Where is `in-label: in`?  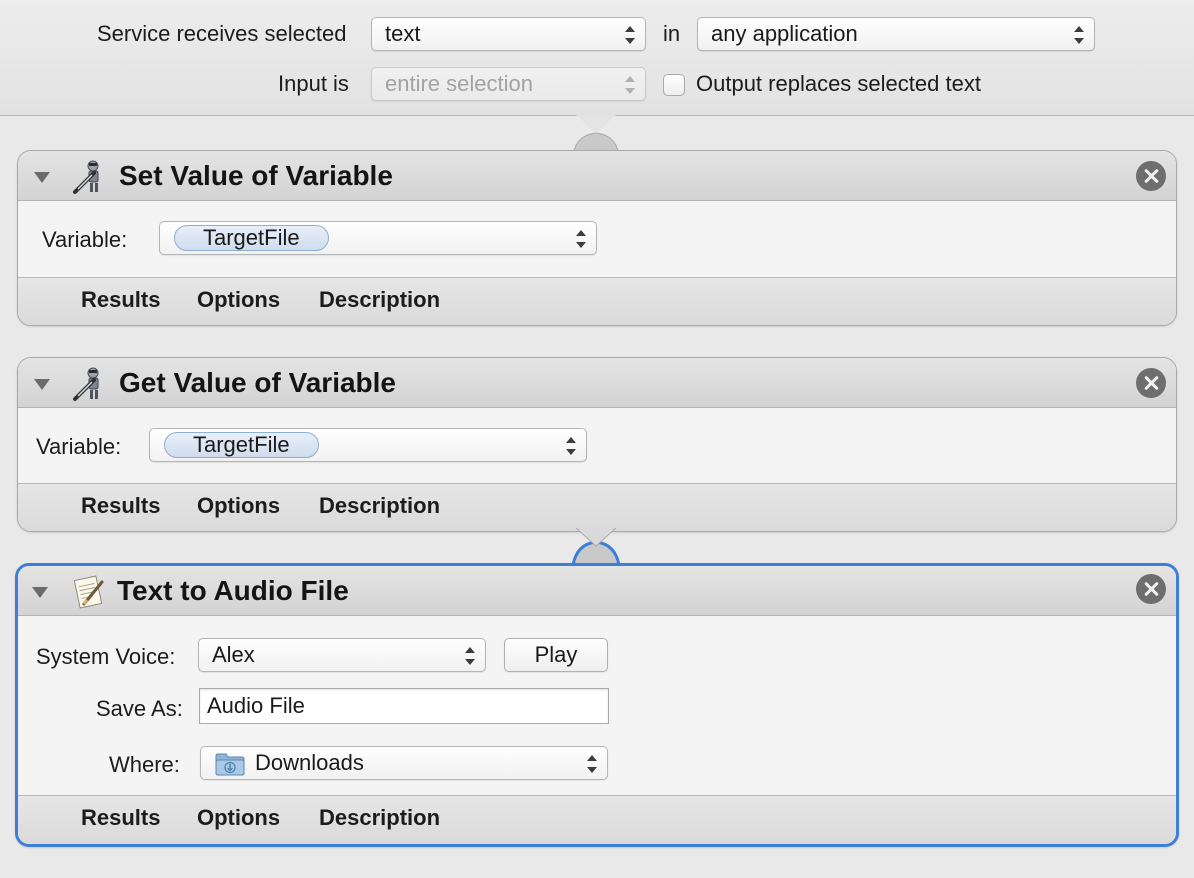
in-label: in is located at coordinates (672, 33).